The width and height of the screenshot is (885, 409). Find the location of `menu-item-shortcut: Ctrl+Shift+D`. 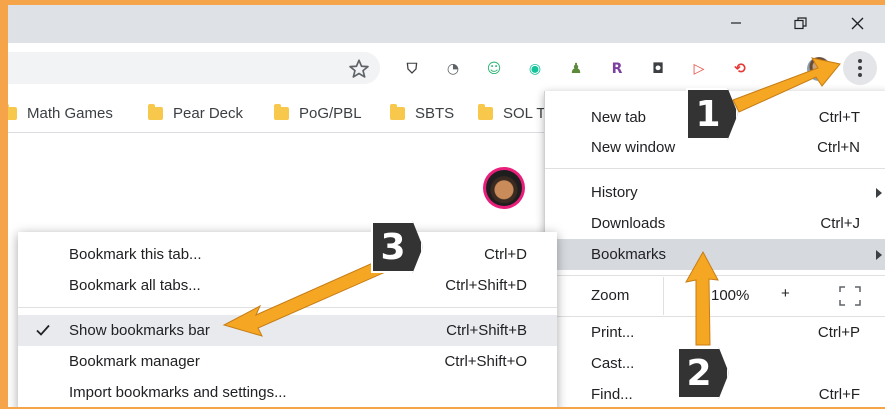

menu-item-shortcut: Ctrl+Shift+D is located at coordinates (486, 285).